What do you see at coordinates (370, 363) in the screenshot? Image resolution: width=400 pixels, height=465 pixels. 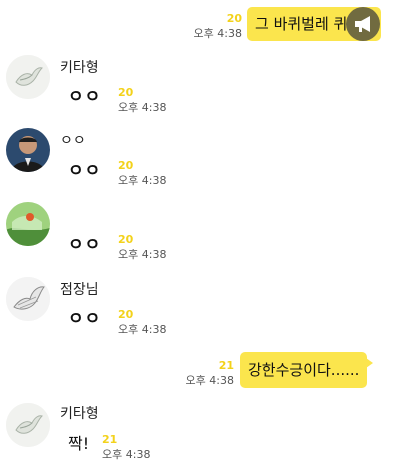 I see `bubble-tail` at bounding box center [370, 363].